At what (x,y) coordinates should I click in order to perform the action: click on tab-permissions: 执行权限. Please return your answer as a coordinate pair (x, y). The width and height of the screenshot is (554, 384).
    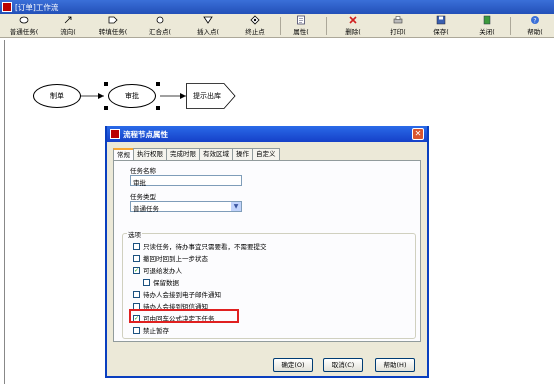
    Looking at the image, I should click on (150, 154).